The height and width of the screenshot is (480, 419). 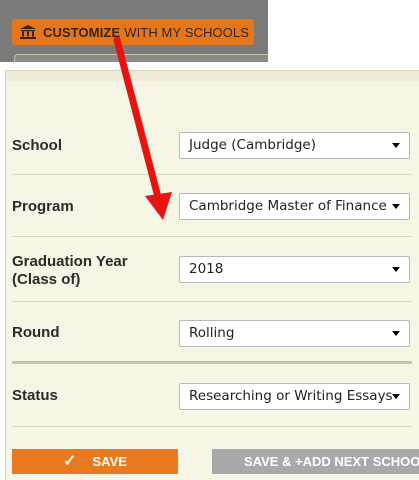 I want to click on school-select: Judge (Cambridge), so click(x=294, y=145).